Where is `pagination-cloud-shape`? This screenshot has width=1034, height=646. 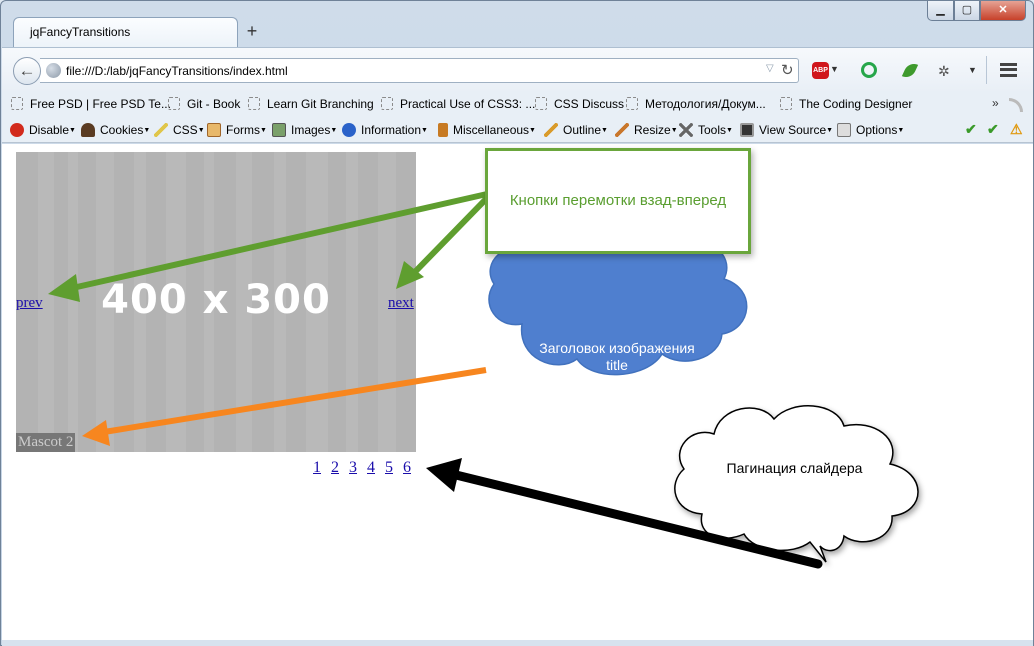 pagination-cloud-shape is located at coordinates (796, 484).